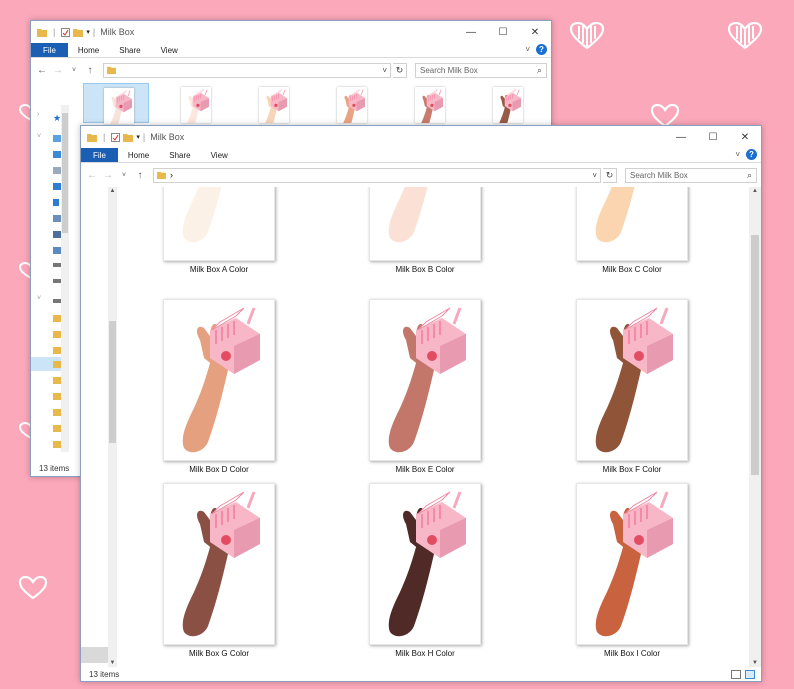 This screenshot has height=689, width=794. What do you see at coordinates (38, 114) in the screenshot?
I see `chevron-right-icon: ›` at bounding box center [38, 114].